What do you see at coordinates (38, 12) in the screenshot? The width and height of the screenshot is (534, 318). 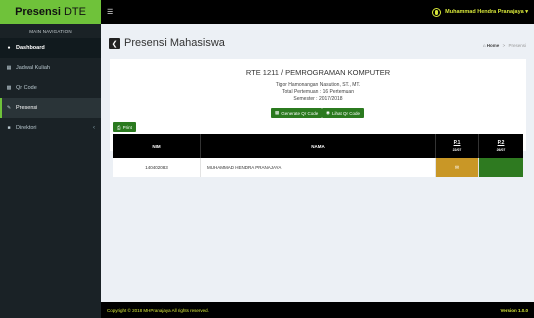 I see `brand-bold: Presensi` at bounding box center [38, 12].